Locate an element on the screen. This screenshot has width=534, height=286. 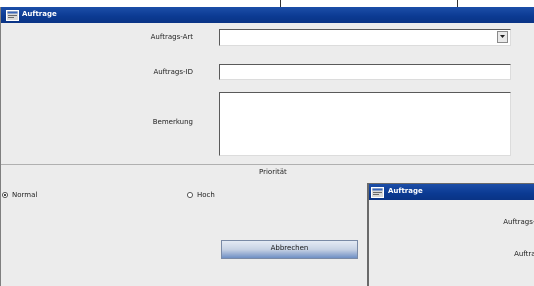
window2-titlebar: Auftrage is located at coordinates (451, 192).